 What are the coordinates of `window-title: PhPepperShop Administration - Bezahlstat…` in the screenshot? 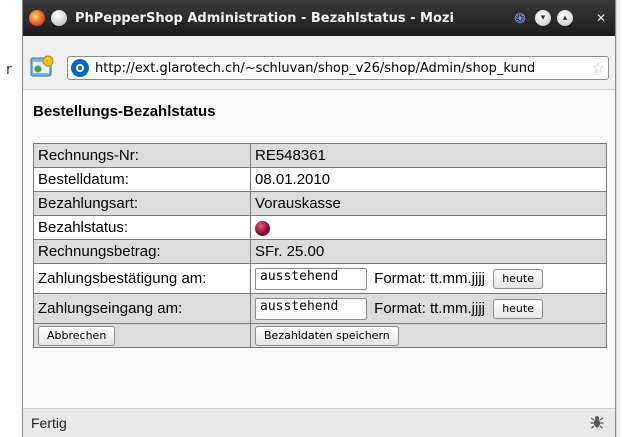 It's located at (264, 18).